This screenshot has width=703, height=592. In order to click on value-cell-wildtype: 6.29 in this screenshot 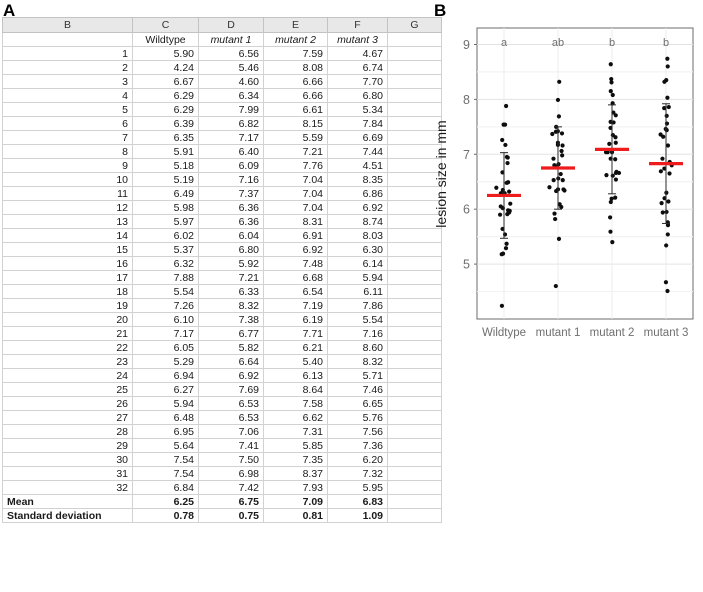, I will do `click(165, 95)`.